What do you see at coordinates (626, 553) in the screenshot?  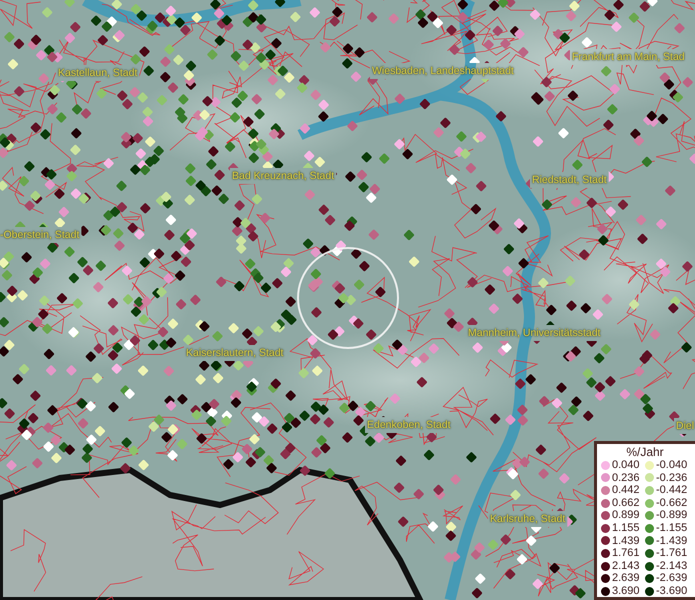 I see `legend-value: 1.761` at bounding box center [626, 553].